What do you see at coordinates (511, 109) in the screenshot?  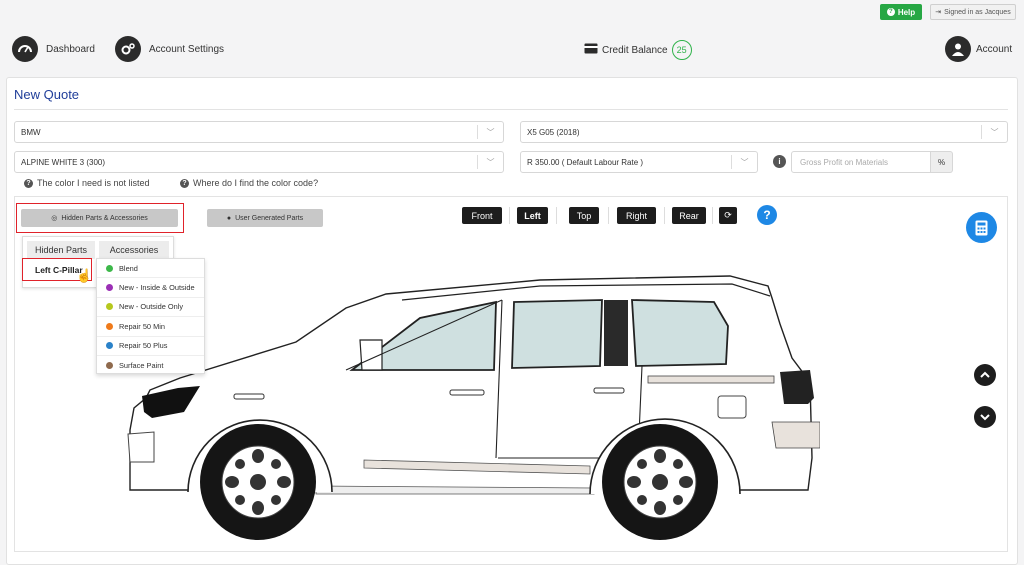 I see `divider` at bounding box center [511, 109].